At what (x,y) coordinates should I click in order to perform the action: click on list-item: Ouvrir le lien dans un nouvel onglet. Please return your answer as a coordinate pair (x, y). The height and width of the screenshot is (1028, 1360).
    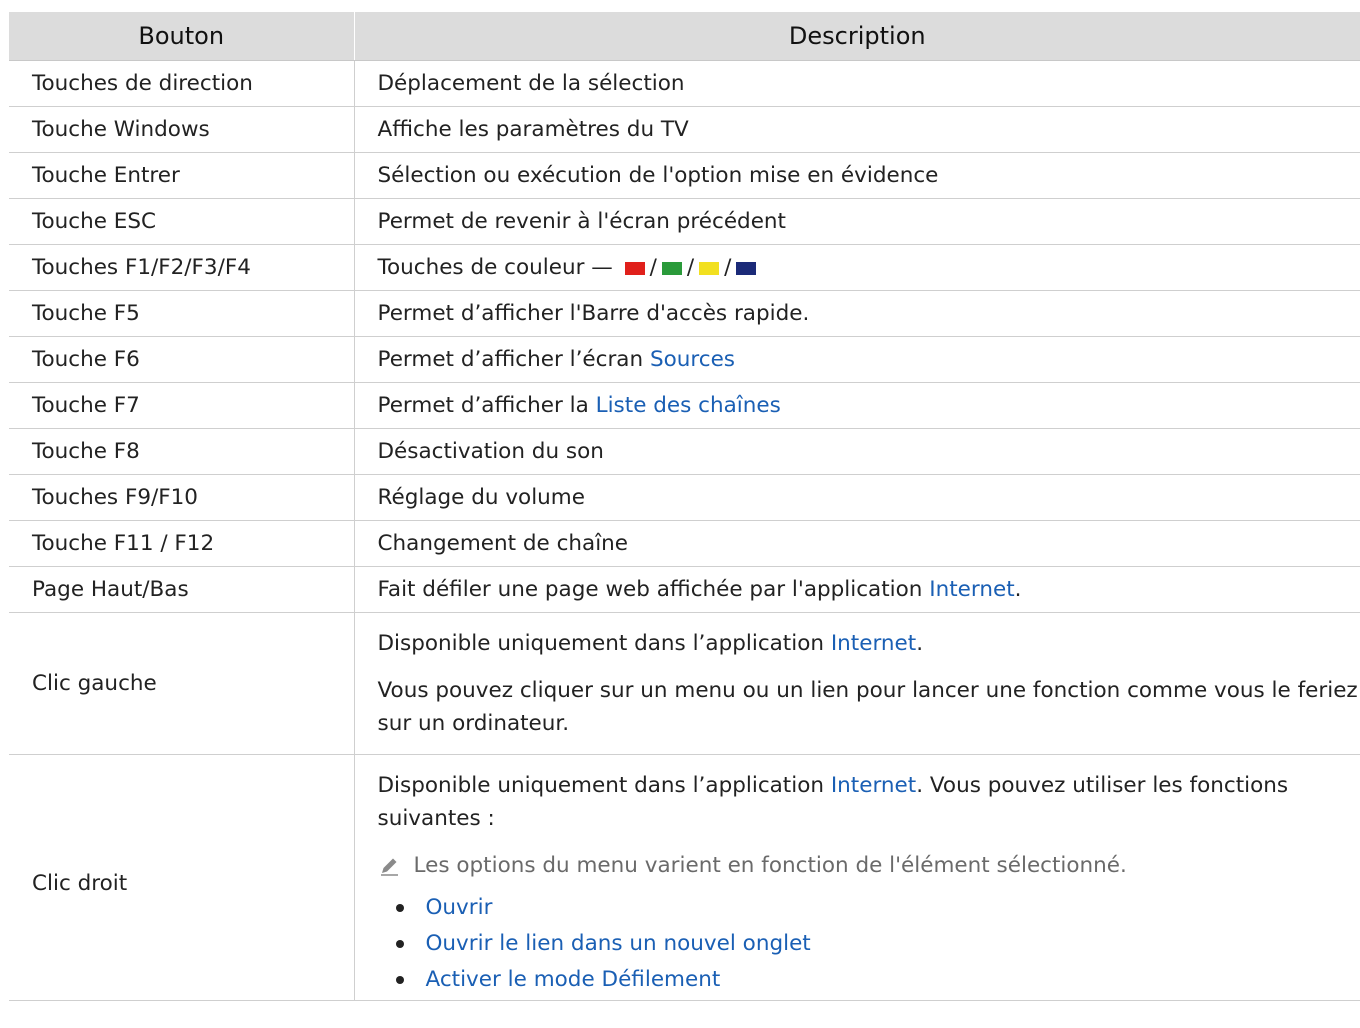
    Looking at the image, I should click on (869, 944).